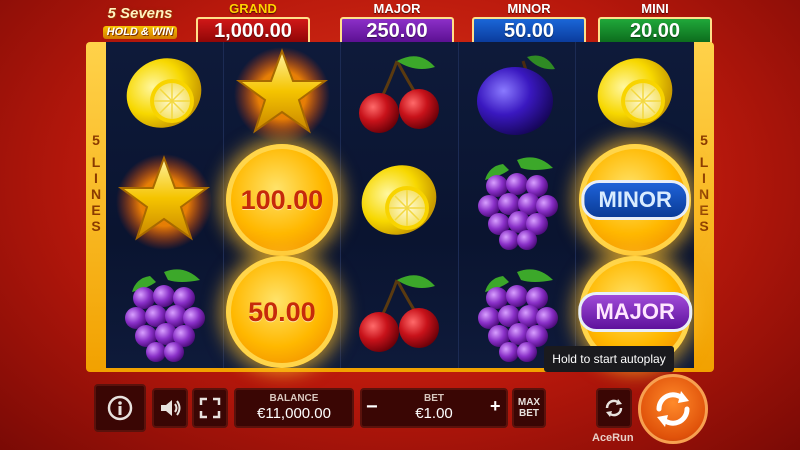  I want to click on plum-icon, so click(517, 93).